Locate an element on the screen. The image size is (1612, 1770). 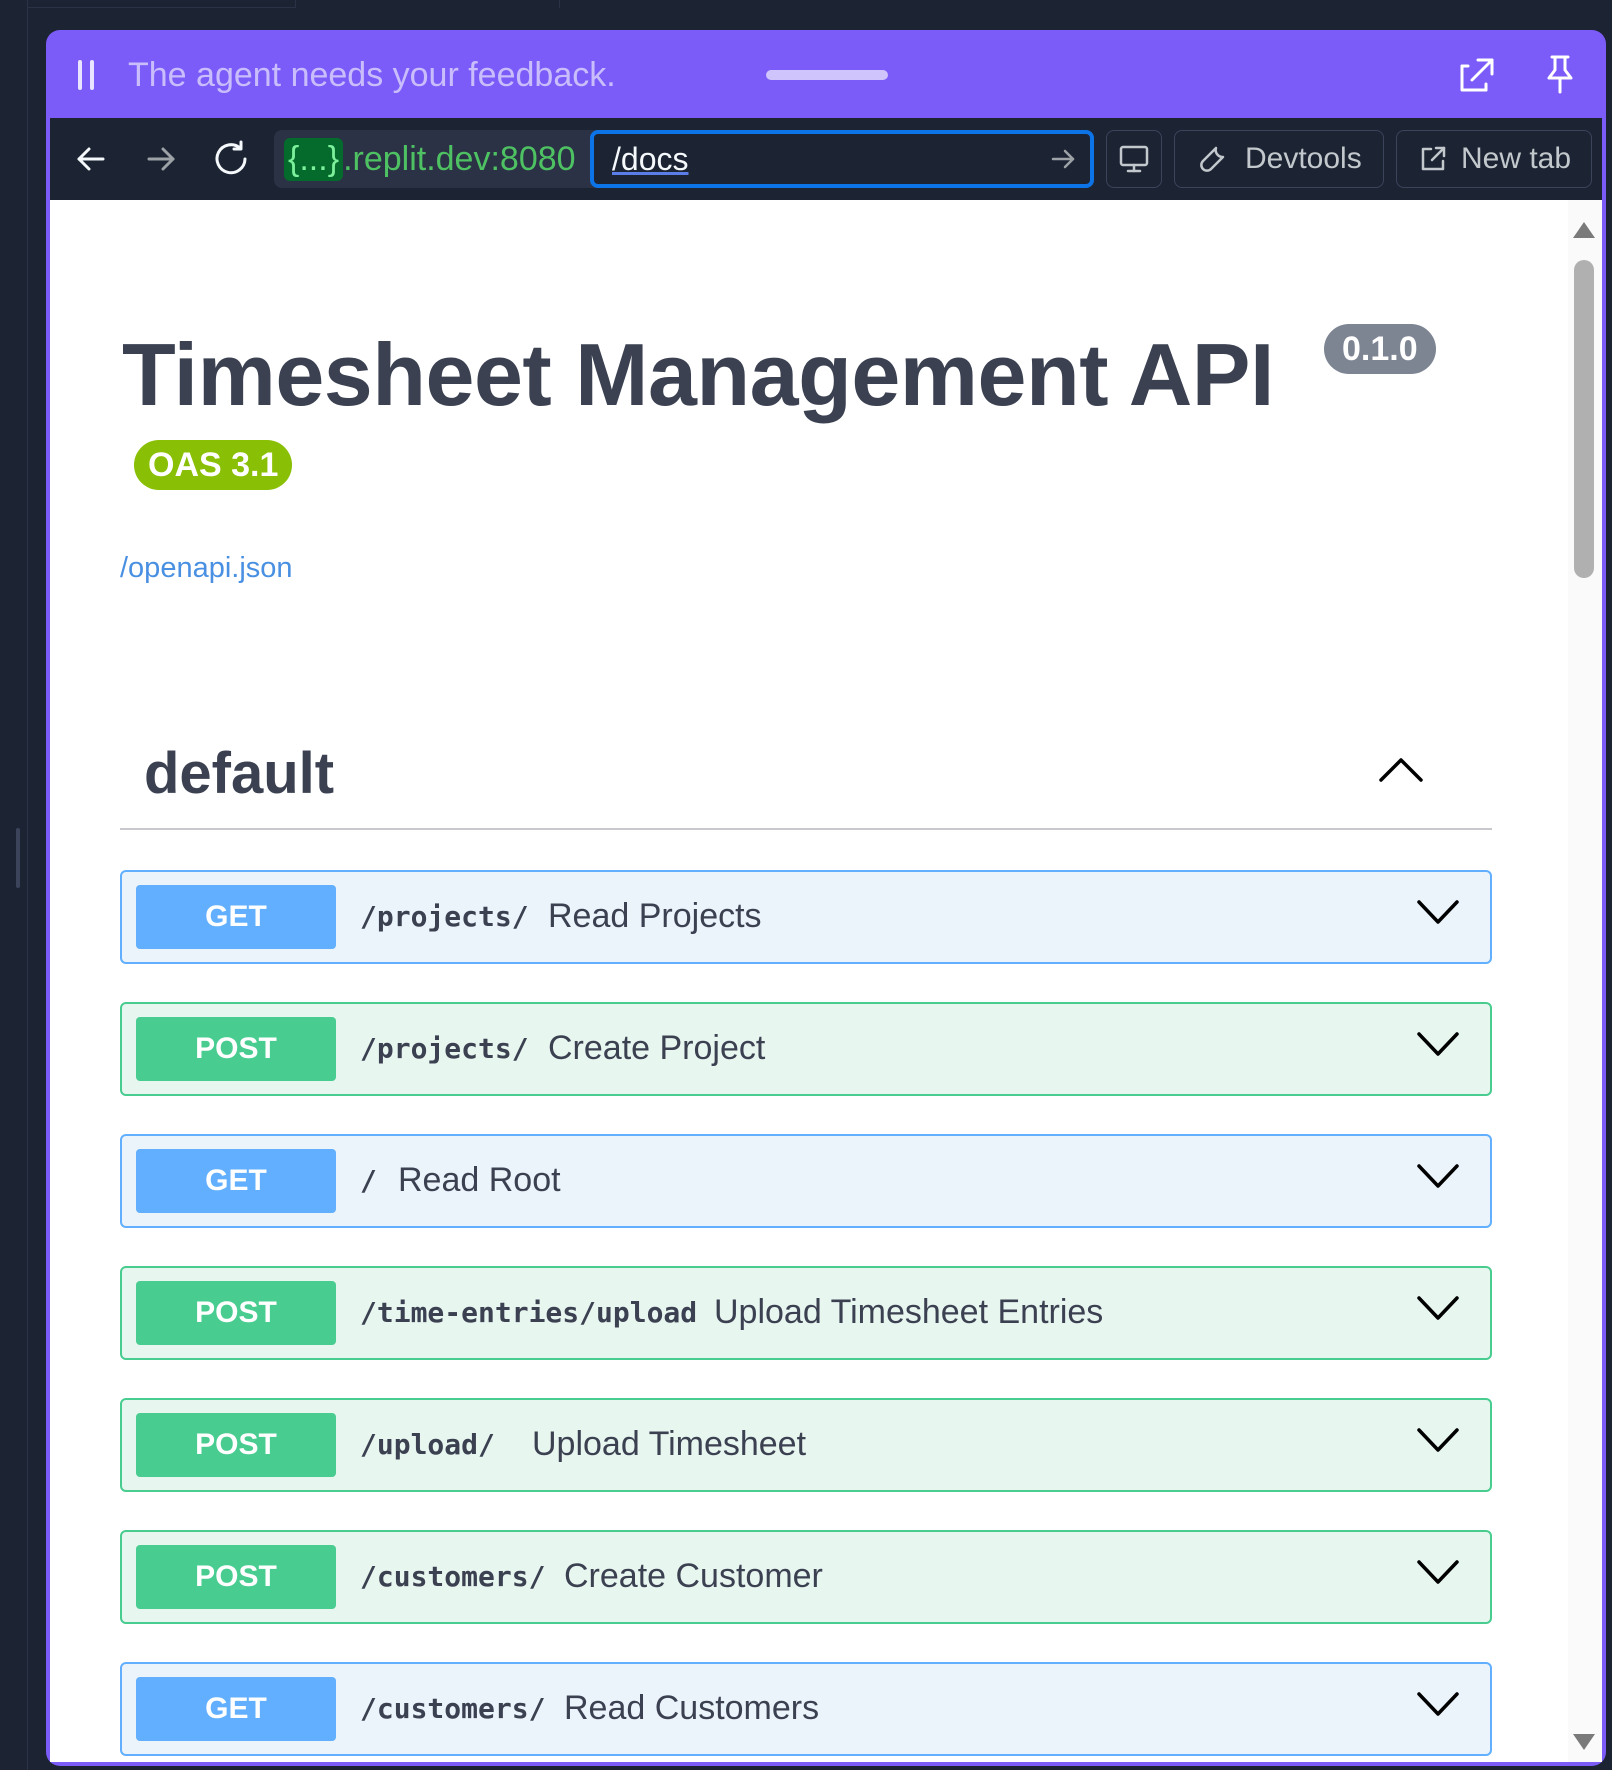
tag-divider is located at coordinates (806, 829).